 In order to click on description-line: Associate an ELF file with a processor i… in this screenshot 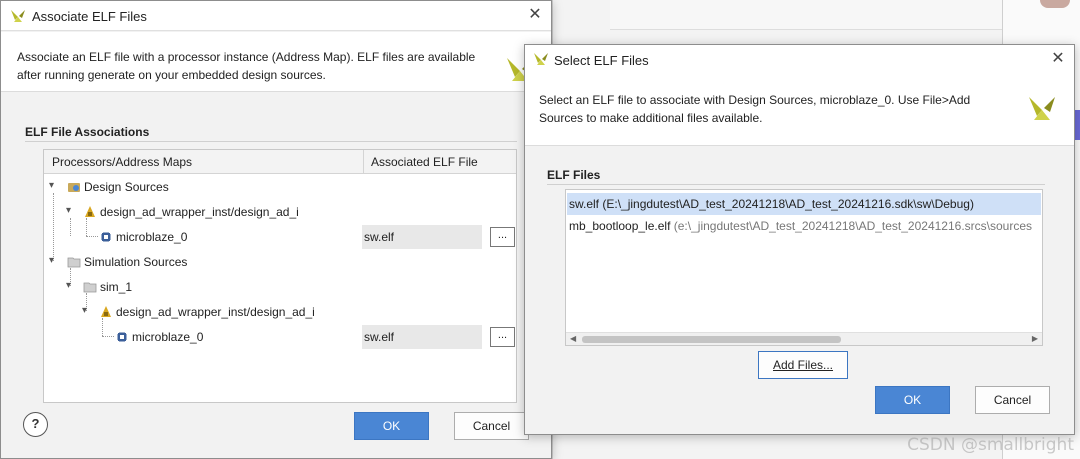, I will do `click(246, 57)`.